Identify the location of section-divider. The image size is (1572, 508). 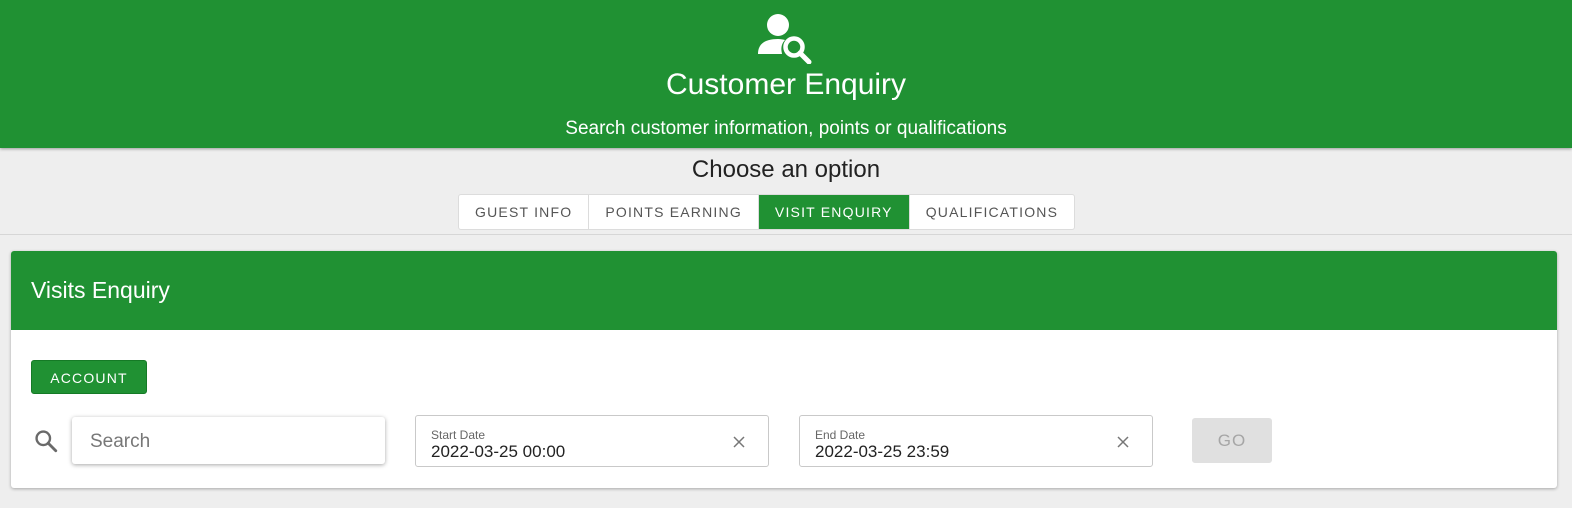
(786, 234).